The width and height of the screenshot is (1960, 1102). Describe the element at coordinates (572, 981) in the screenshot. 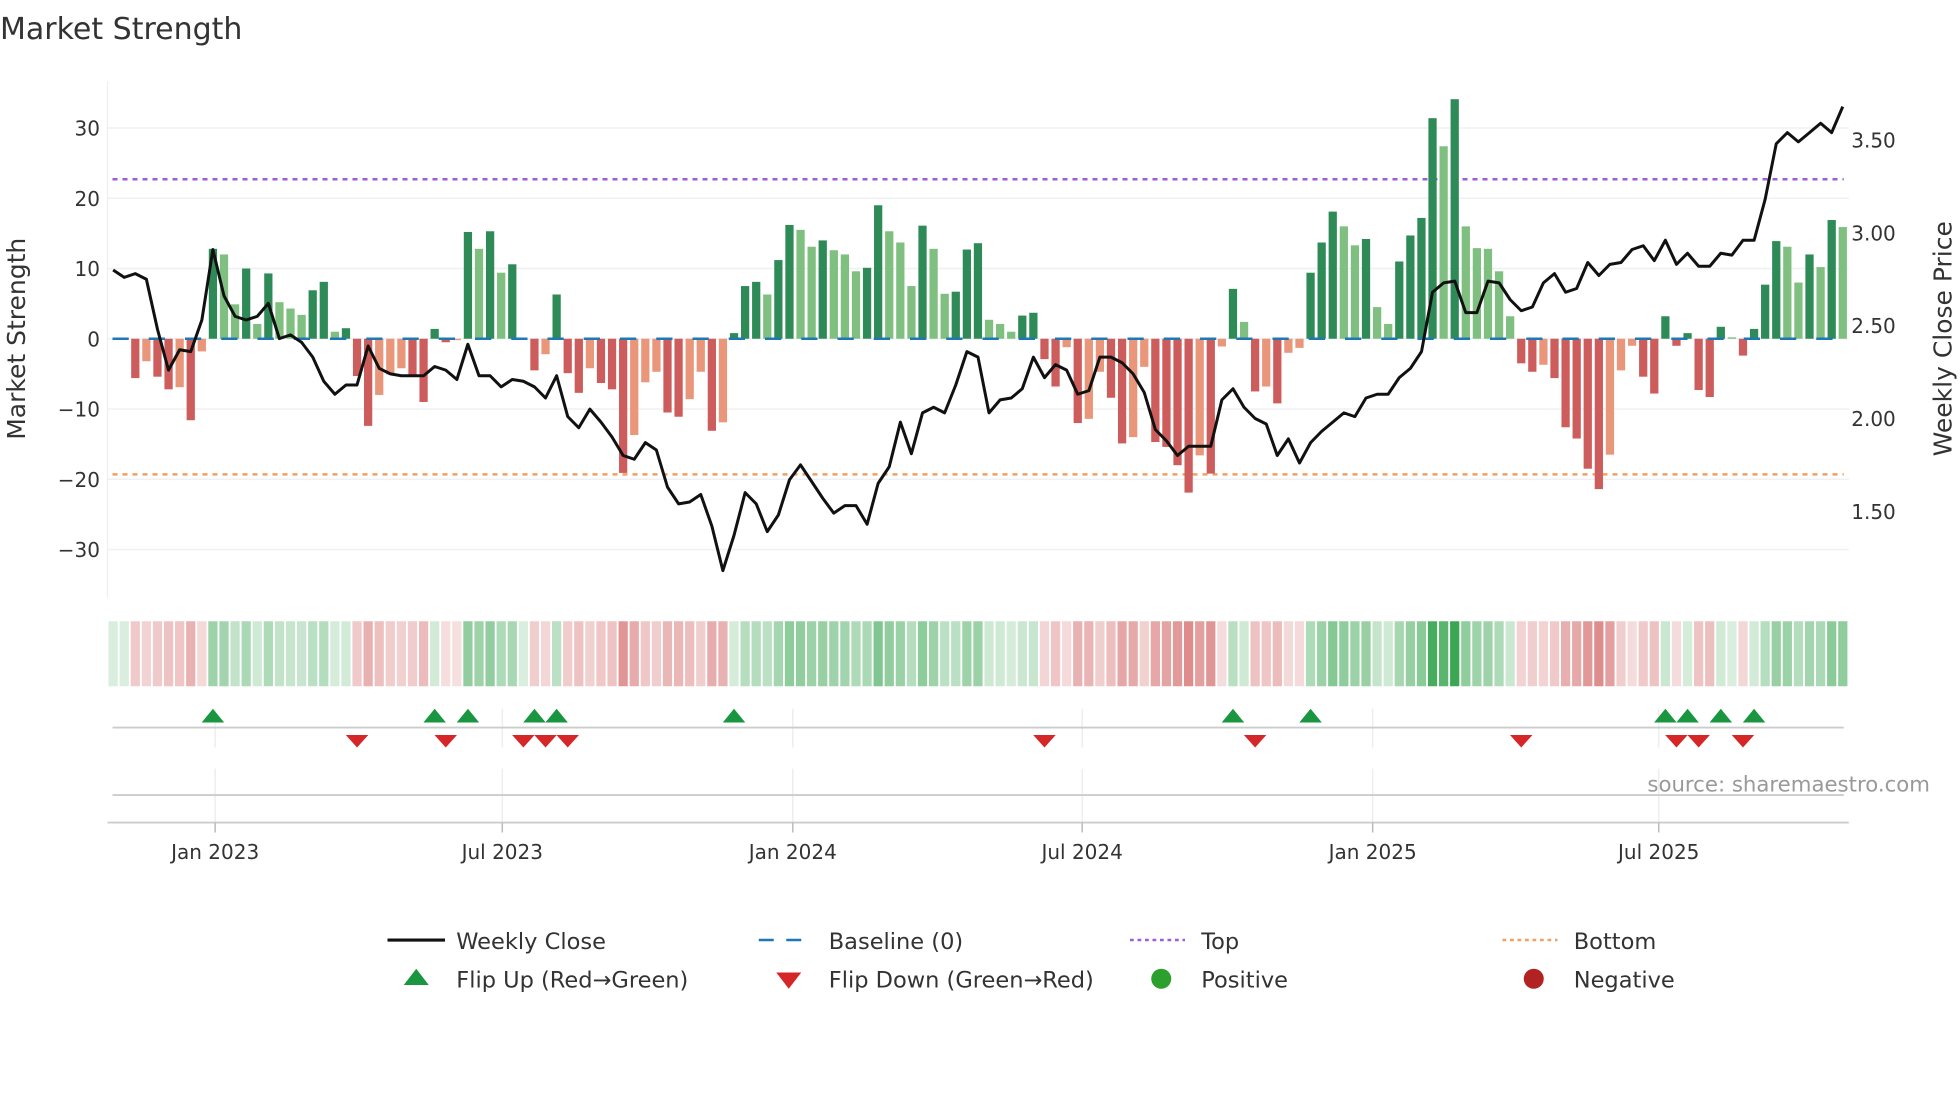

I see `legend-label: Flip Up (Red→Green)` at that location.